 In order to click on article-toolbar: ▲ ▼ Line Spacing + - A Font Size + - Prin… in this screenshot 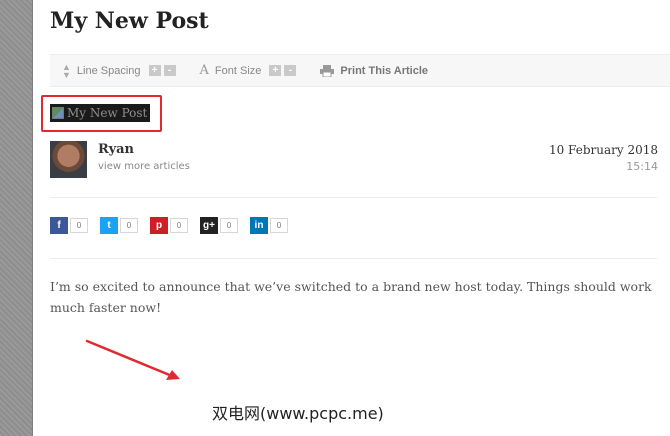, I will do `click(360, 70)`.